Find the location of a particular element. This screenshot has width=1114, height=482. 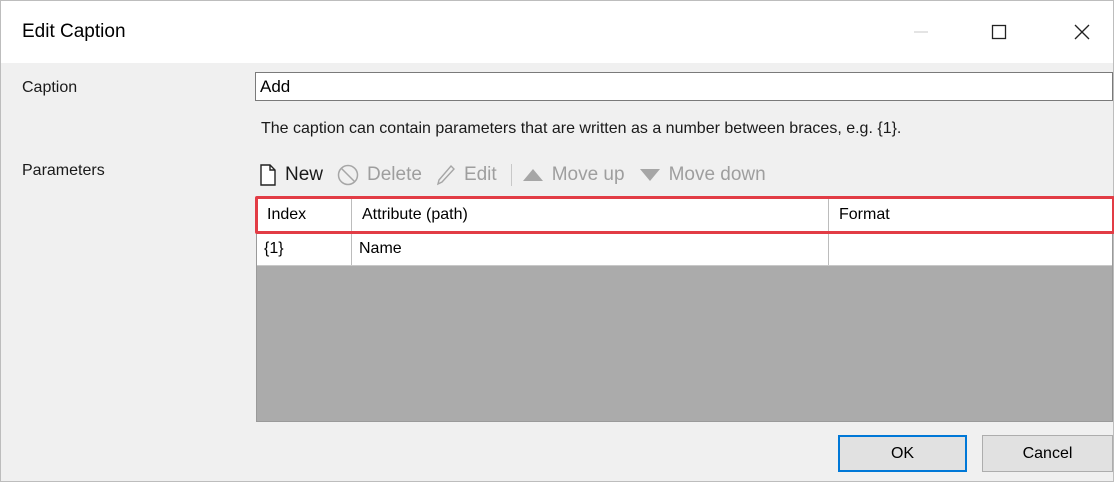

minimize-icon is located at coordinates (921, 32).